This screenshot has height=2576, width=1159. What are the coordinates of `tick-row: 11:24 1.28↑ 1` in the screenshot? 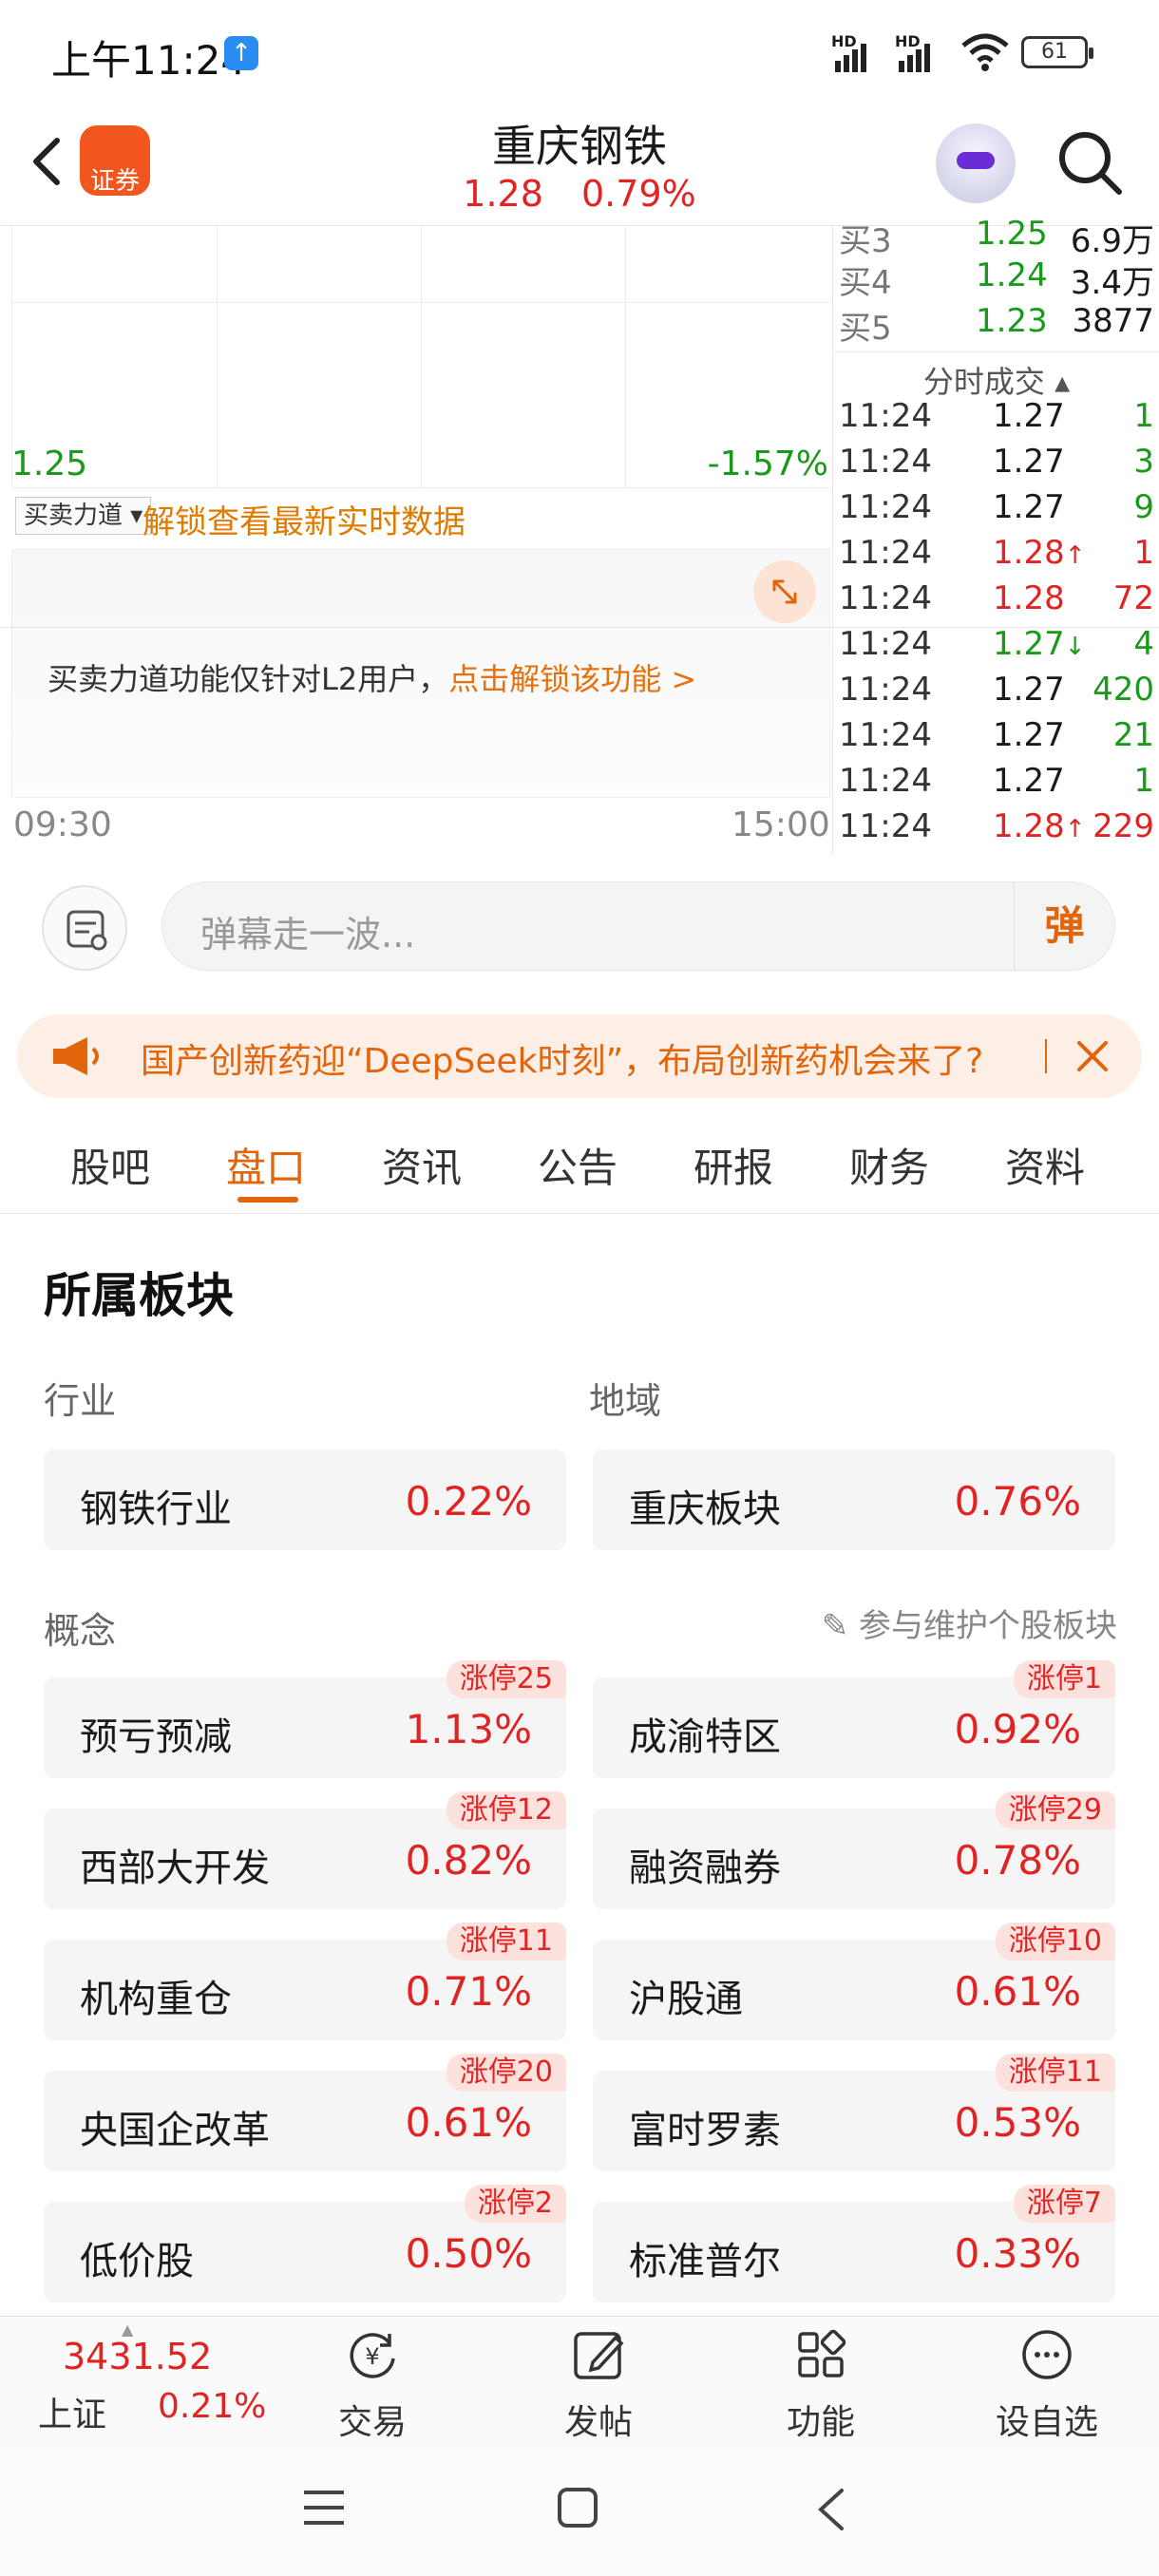 It's located at (996, 556).